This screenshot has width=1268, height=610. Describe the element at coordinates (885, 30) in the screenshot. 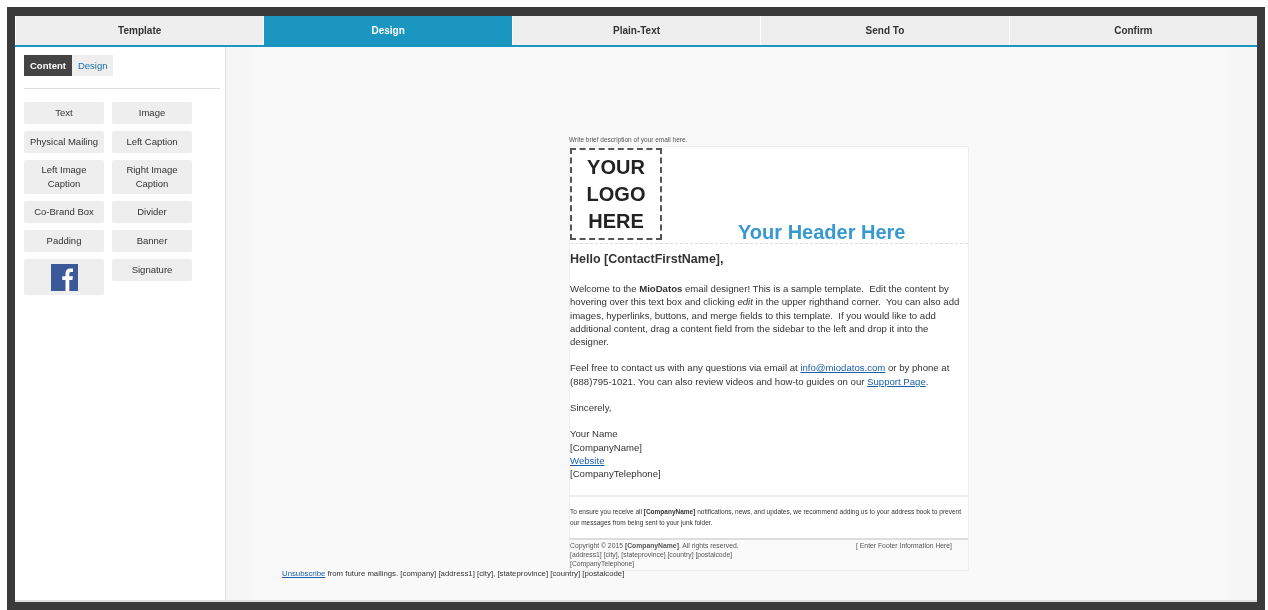

I see `step-tab: Send To` at that location.